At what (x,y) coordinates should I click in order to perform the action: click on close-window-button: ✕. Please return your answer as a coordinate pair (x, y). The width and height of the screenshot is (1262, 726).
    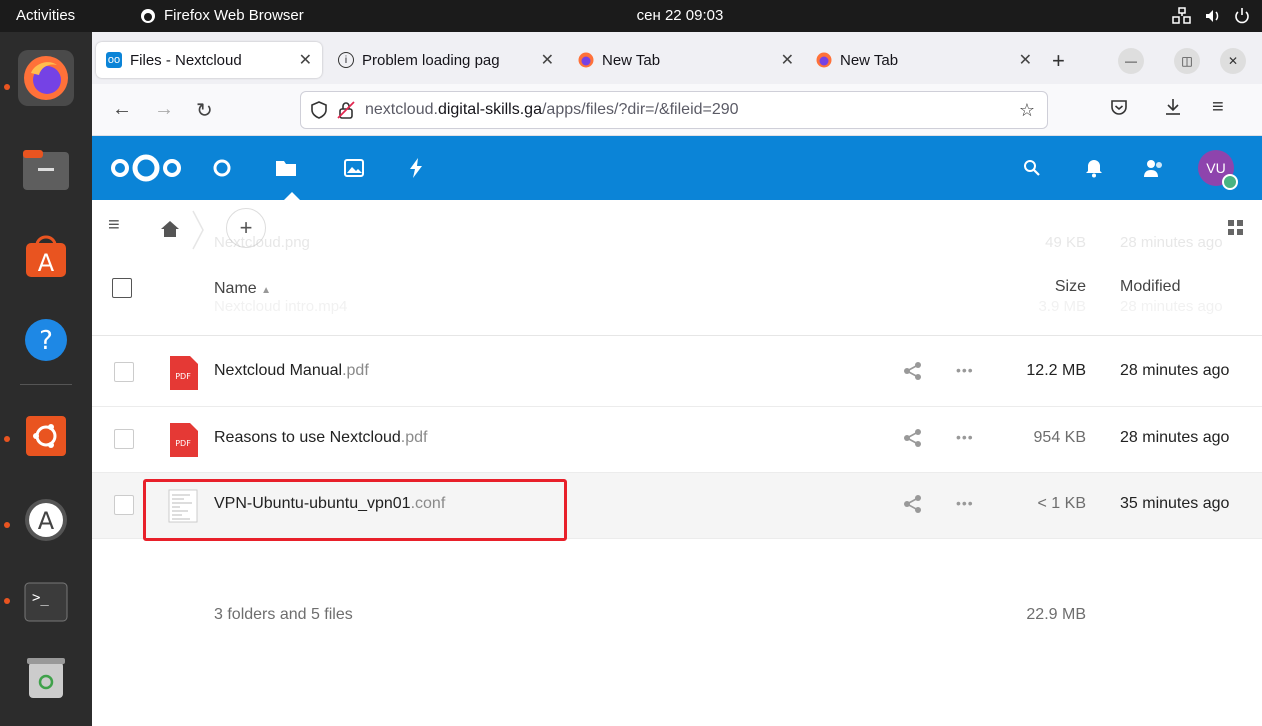
    Looking at the image, I should click on (1233, 61).